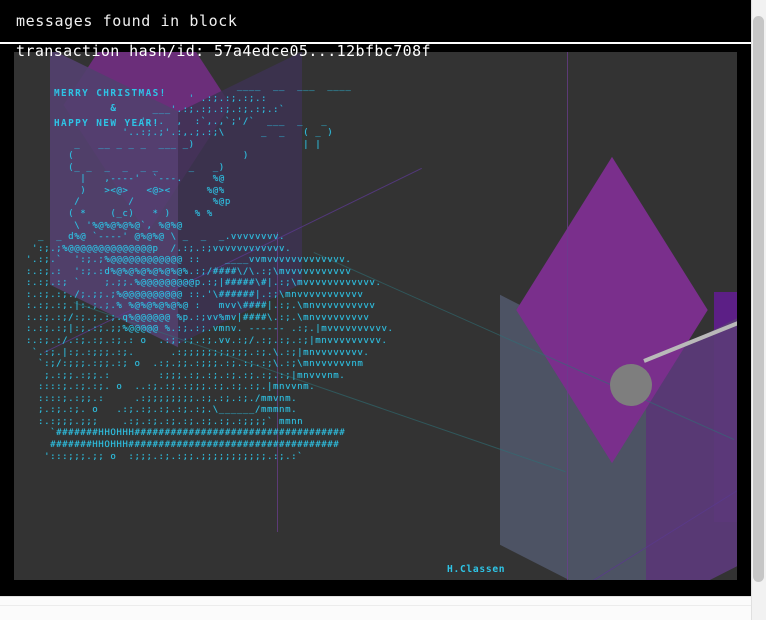 The height and width of the screenshot is (620, 766). Describe the element at coordinates (110, 108) in the screenshot. I see `ascii-greeting-text: MERRY CHRISTMAS! & HAPPY NEW YEAR!` at that location.